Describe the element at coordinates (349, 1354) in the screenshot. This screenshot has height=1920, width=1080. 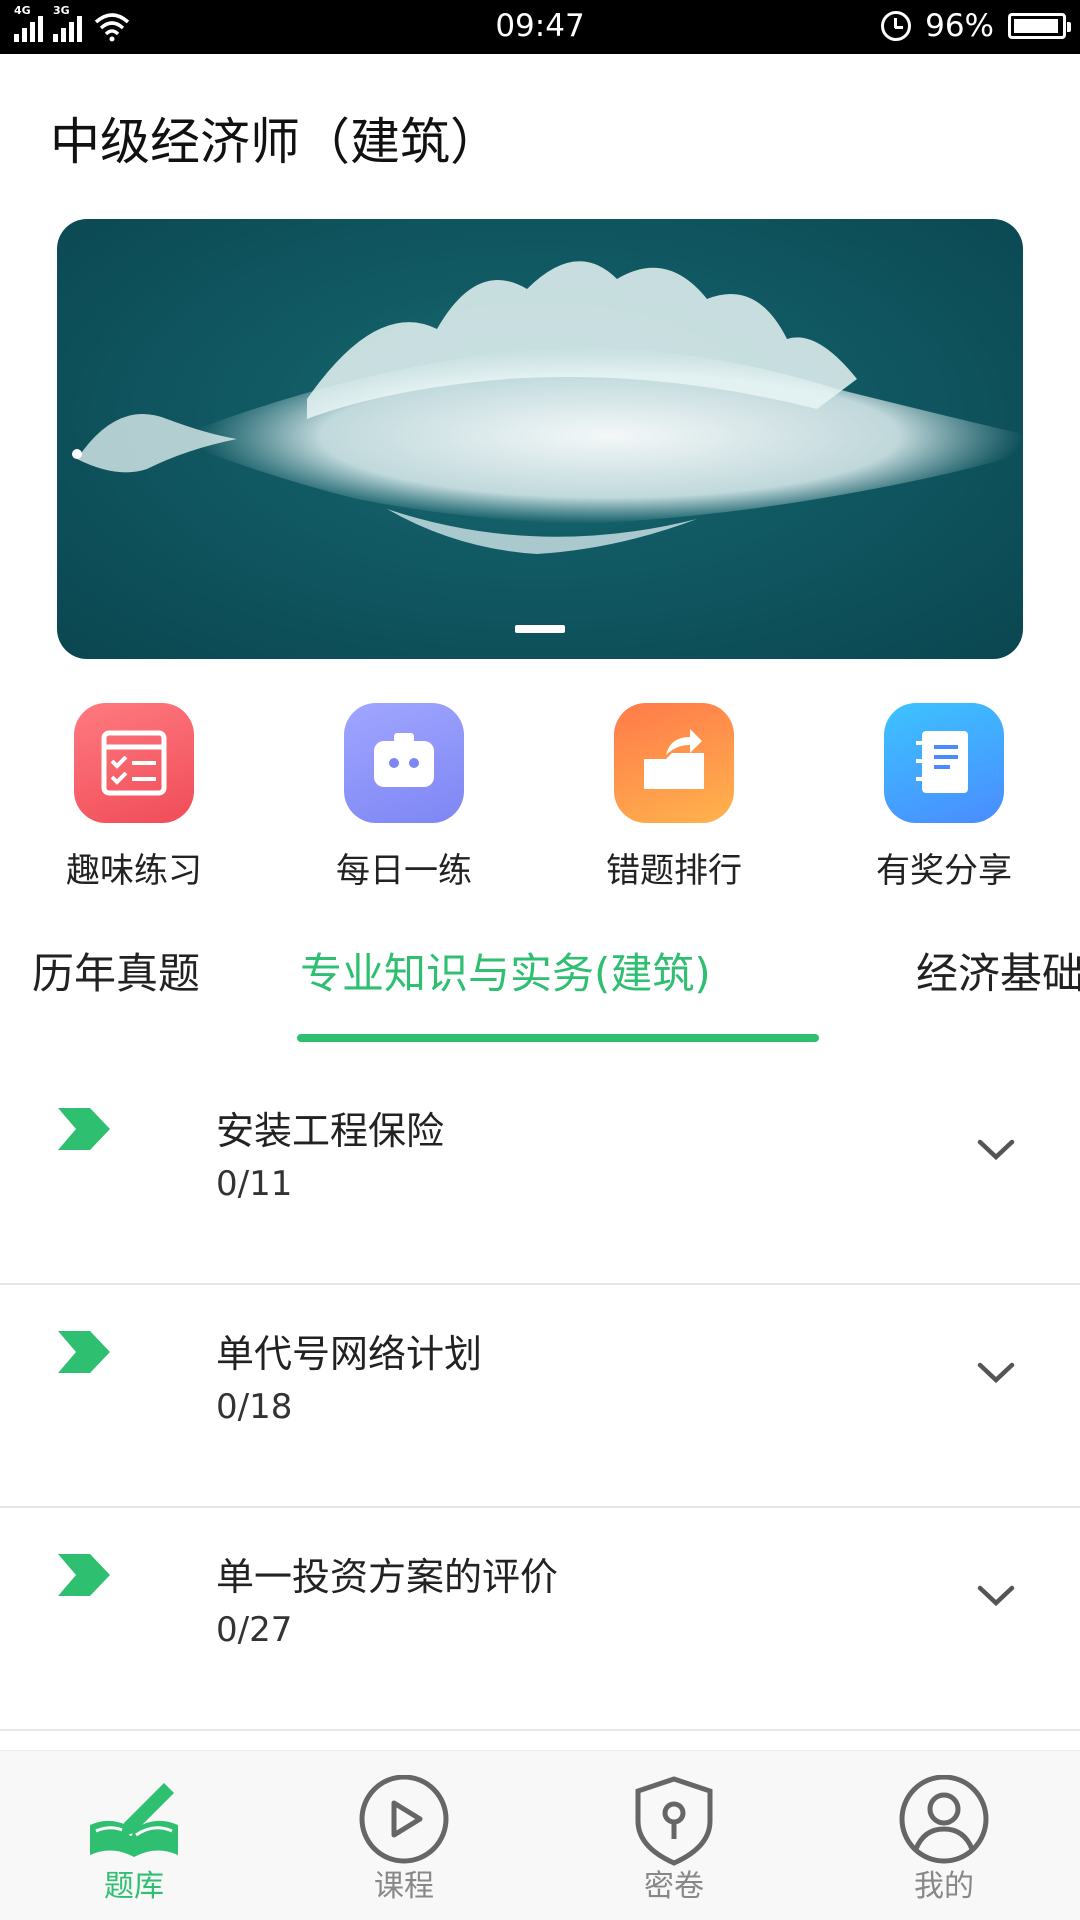
I see `chapter-title: 单代号网络计划` at that location.